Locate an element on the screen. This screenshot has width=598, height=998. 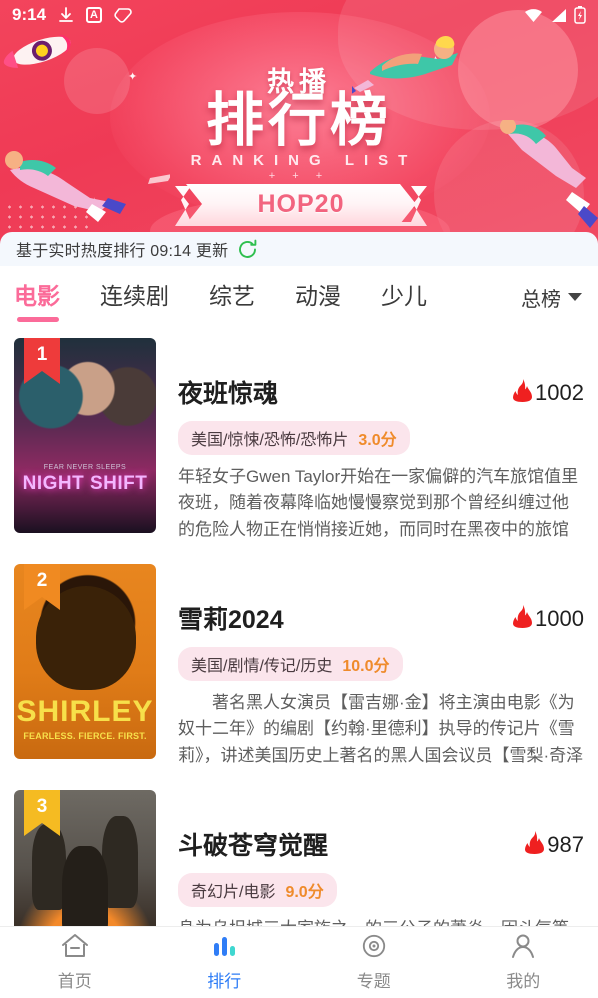
nav-label-profile: 我的 is located at coordinates (523, 981).